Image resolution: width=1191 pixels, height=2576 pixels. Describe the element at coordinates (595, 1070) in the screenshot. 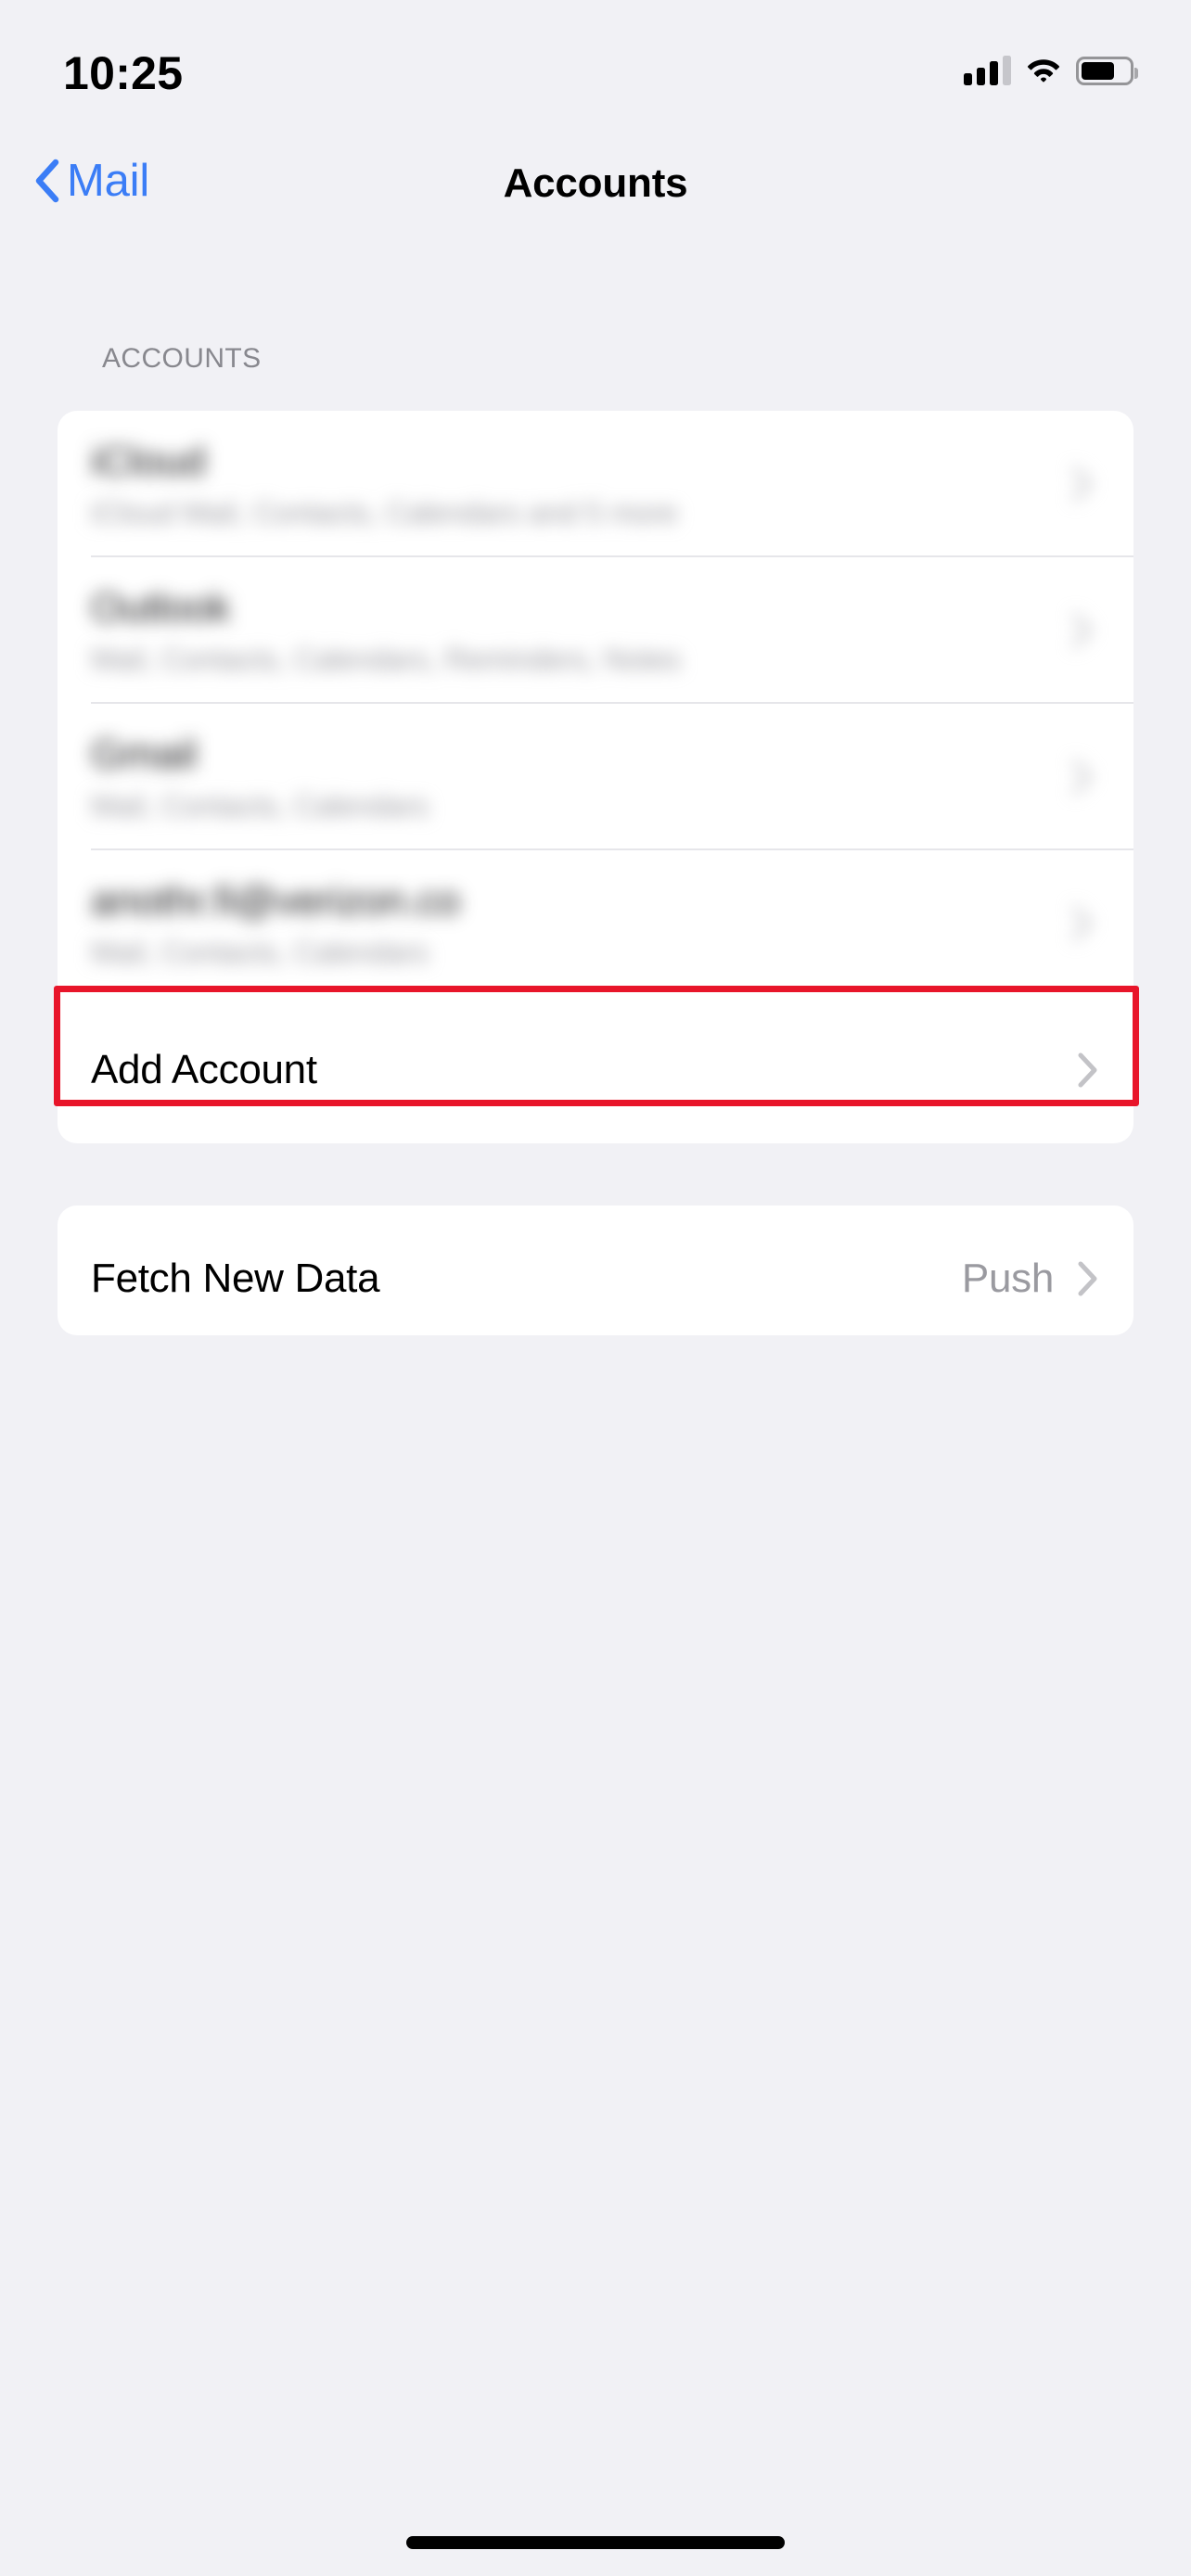

I see `add-account-button: Add Account` at that location.